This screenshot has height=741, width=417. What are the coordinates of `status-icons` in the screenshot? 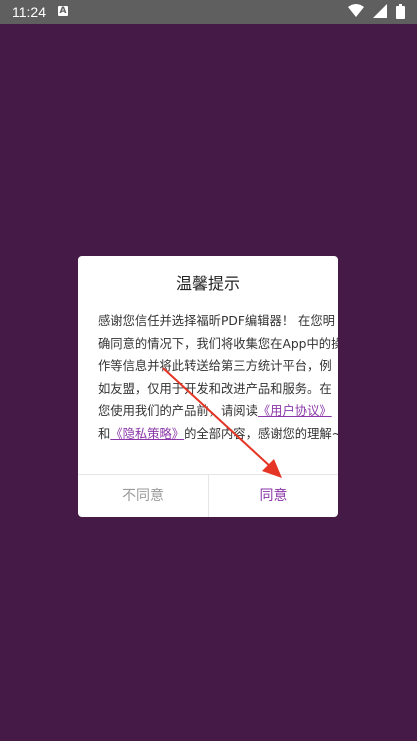 It's located at (374, 12).